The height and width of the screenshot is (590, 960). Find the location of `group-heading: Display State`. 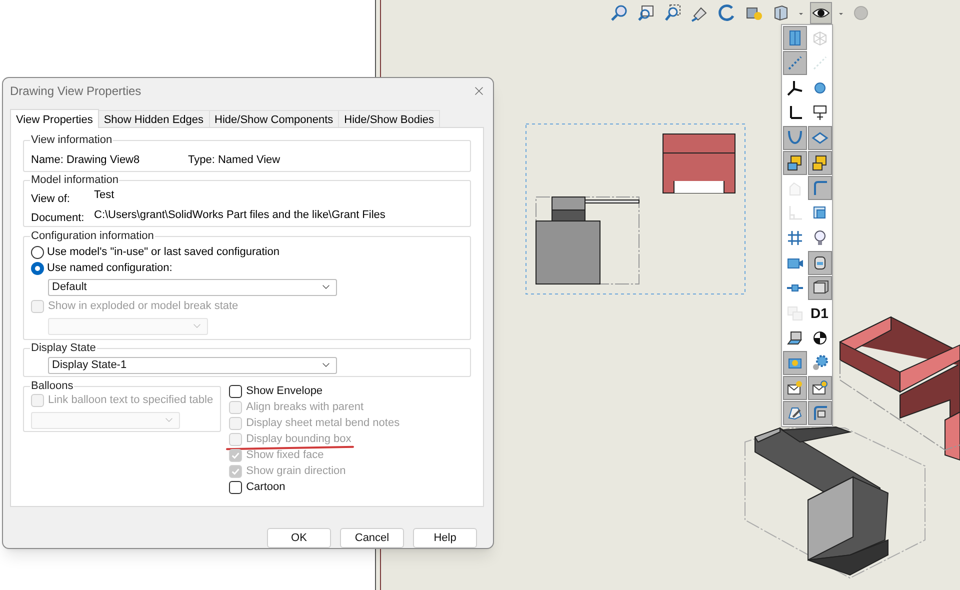

group-heading: Display State is located at coordinates (63, 348).